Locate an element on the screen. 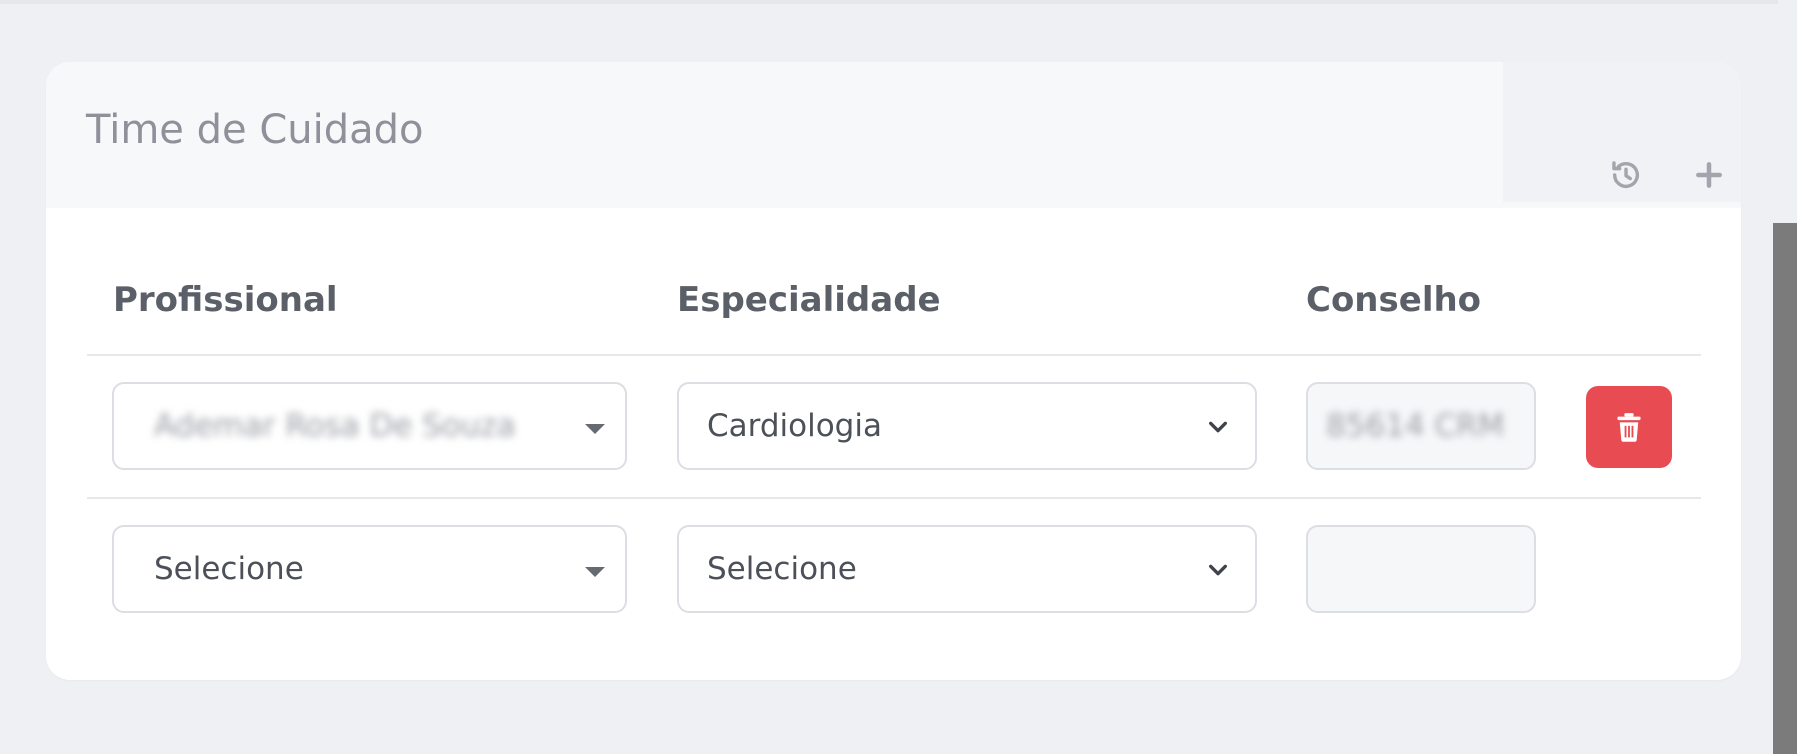 The height and width of the screenshot is (754, 1797). header-divider is located at coordinates (894, 355).